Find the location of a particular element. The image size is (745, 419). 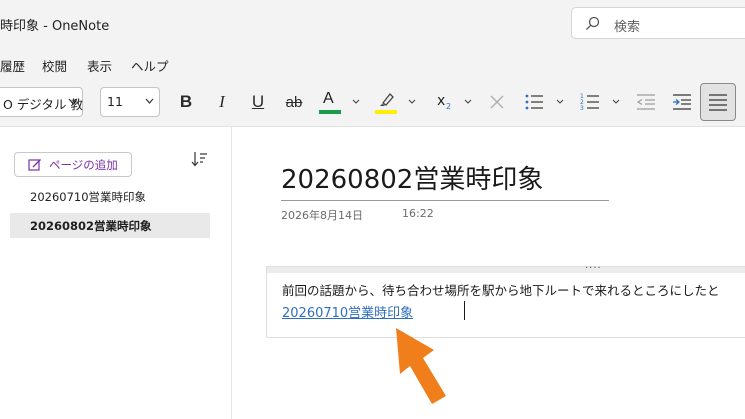

font-name-dropdown: O デジタル 教 is located at coordinates (41, 102).